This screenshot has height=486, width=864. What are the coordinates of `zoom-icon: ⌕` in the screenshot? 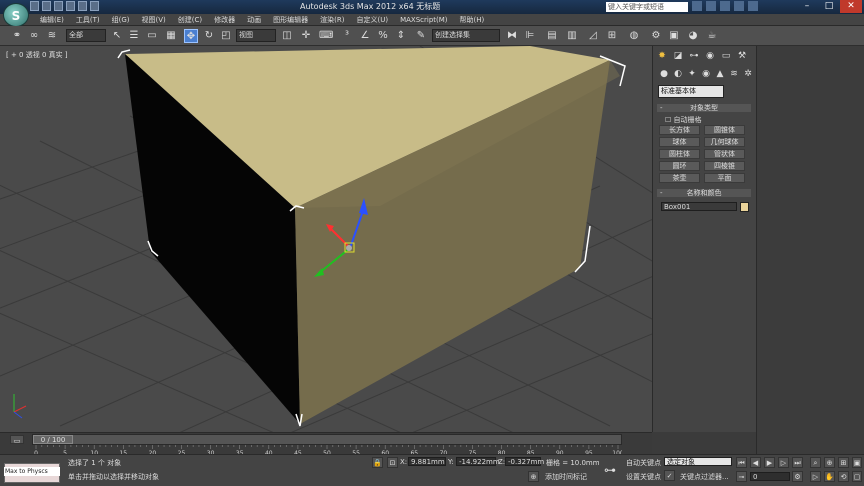 It's located at (815, 462).